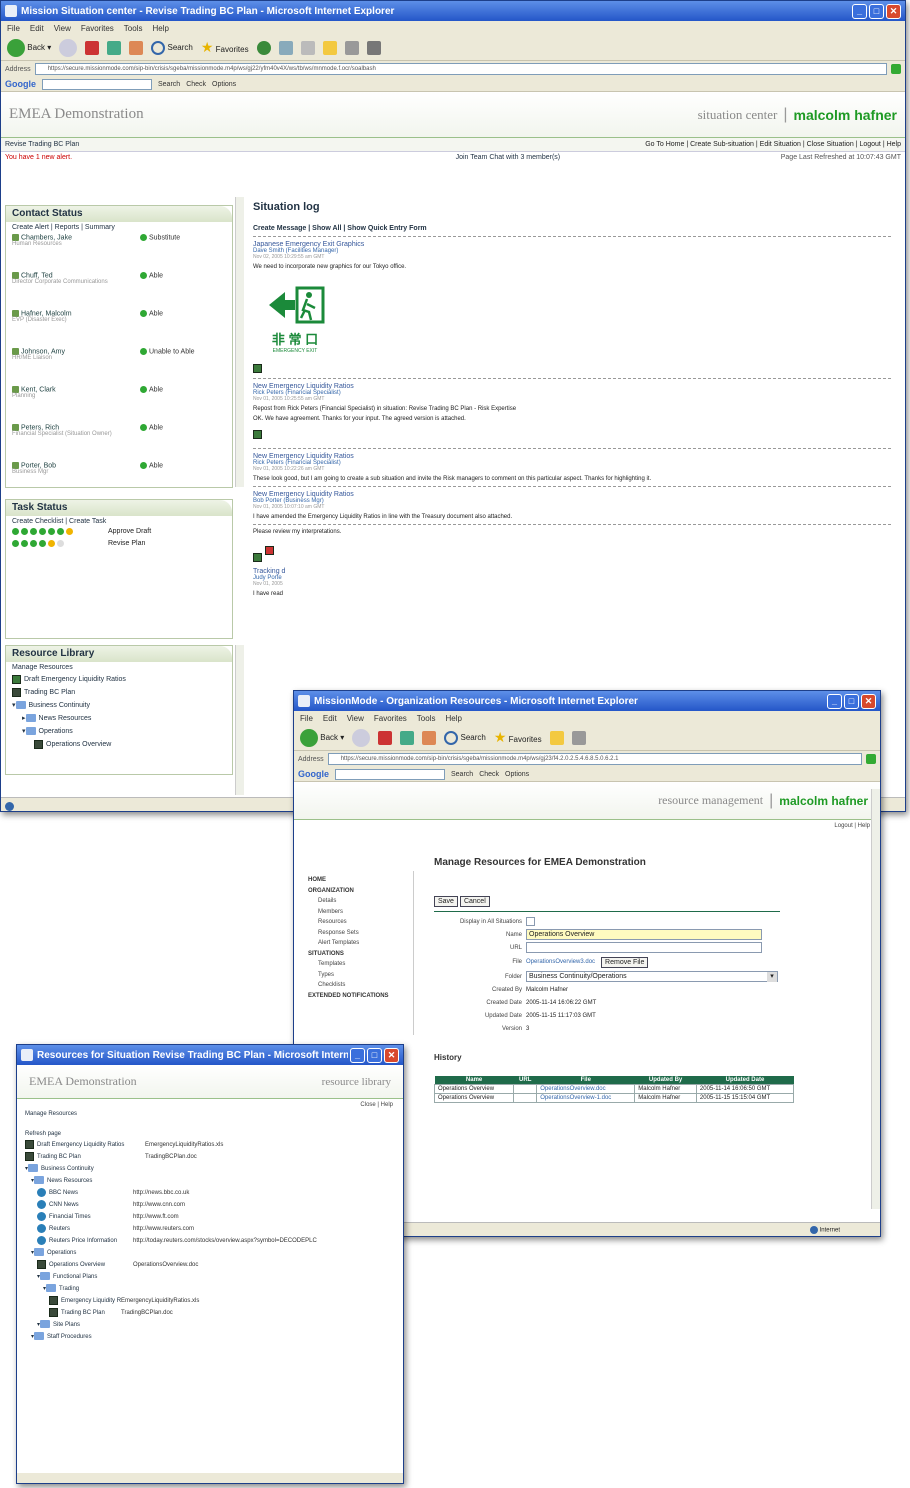 The width and height of the screenshot is (910, 1488). Describe the element at coordinates (119, 533) in the screenshot. I see `task-row: Approve Draft` at that location.